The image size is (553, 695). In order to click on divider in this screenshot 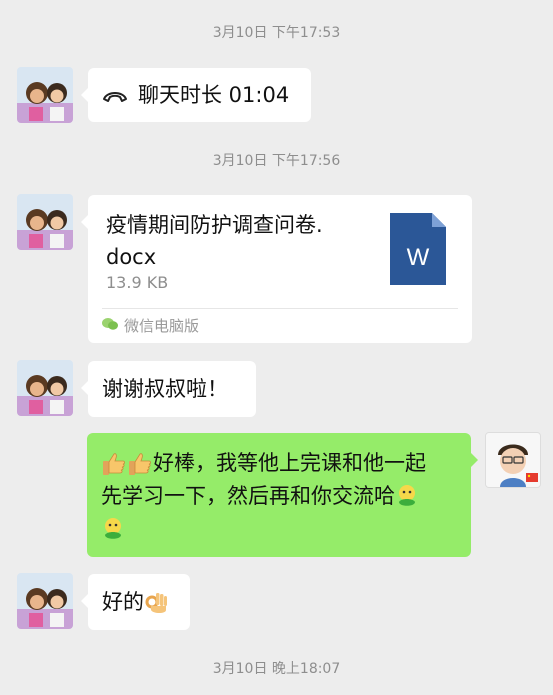, I will do `click(280, 308)`.